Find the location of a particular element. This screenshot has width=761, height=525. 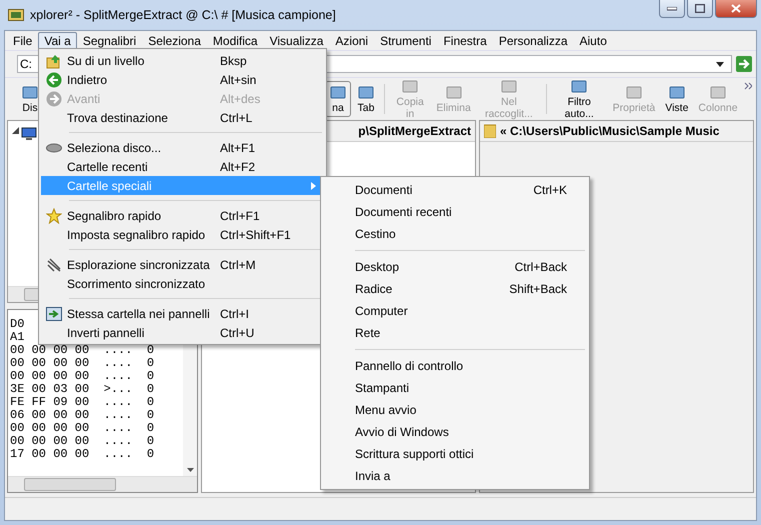

toolbar-button: Viste is located at coordinates (676, 99).